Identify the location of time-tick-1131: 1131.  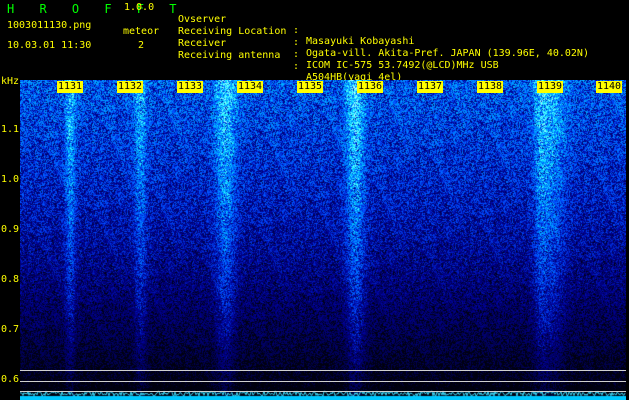
(70, 87).